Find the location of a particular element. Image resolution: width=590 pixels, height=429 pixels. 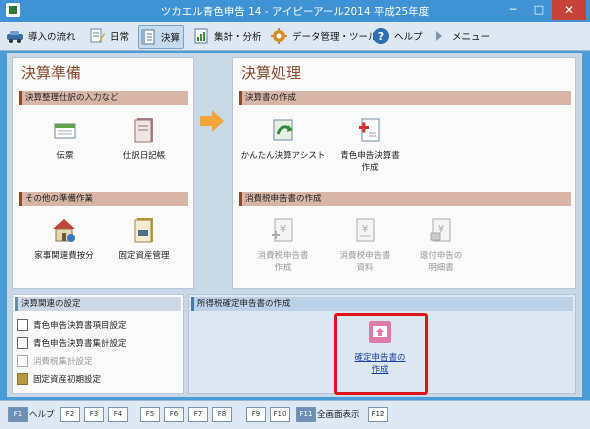

settings-link-tax-totals: 消費税集計設定 is located at coordinates (55, 361).